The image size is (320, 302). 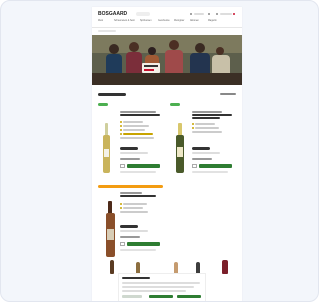 I want to click on section-title, so click(x=112, y=94).